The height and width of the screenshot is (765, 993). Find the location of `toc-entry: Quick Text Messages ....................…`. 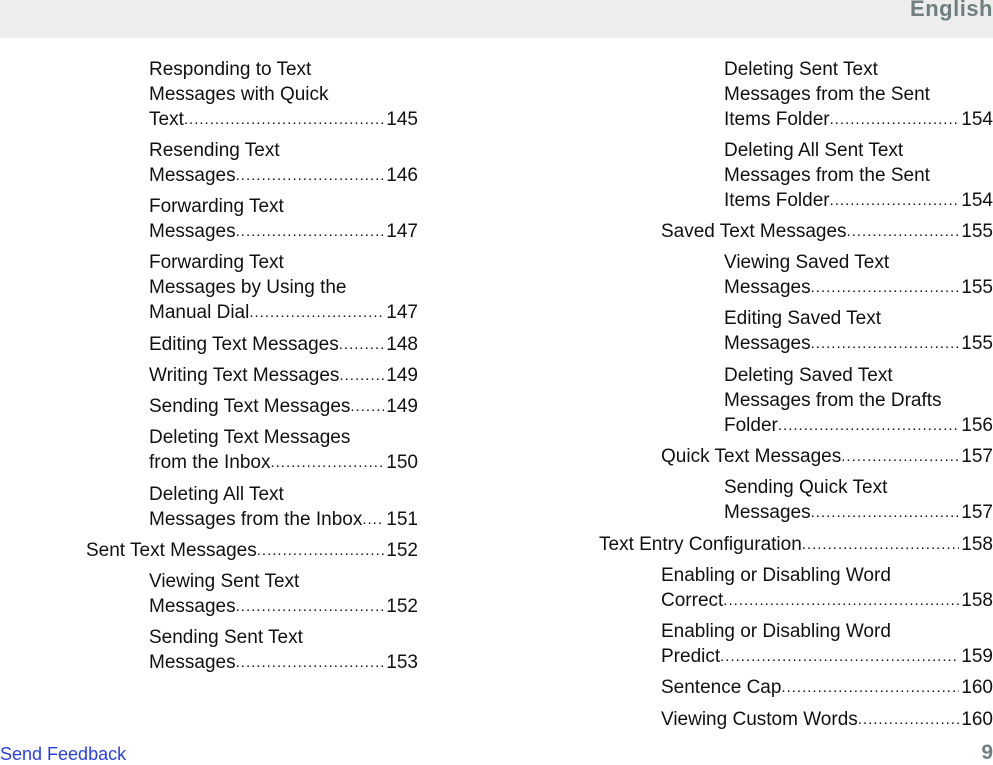

toc-entry: Quick Text Messages ....................… is located at coordinates (827, 456).